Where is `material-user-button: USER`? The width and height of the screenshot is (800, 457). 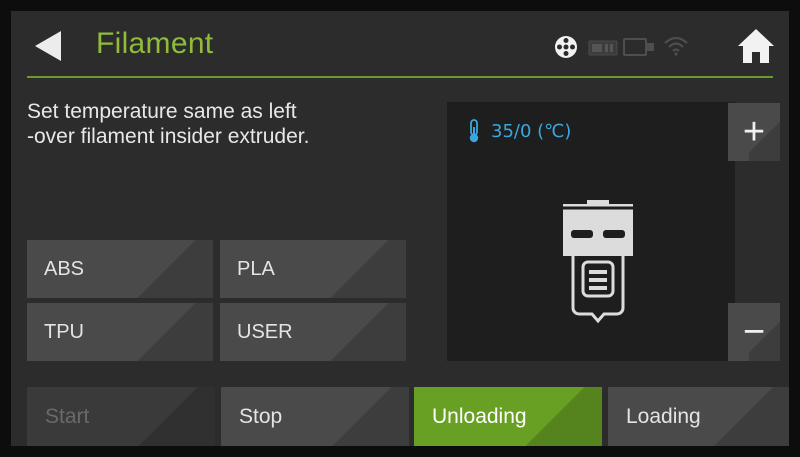
material-user-button: USER is located at coordinates (313, 332).